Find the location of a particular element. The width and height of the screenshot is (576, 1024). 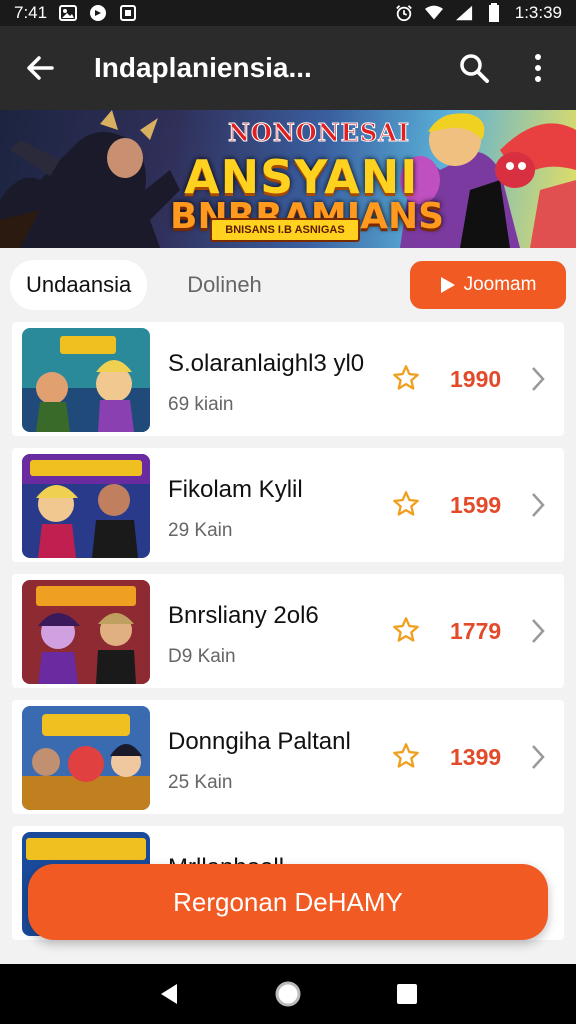

join-button: Joomam is located at coordinates (488, 285).